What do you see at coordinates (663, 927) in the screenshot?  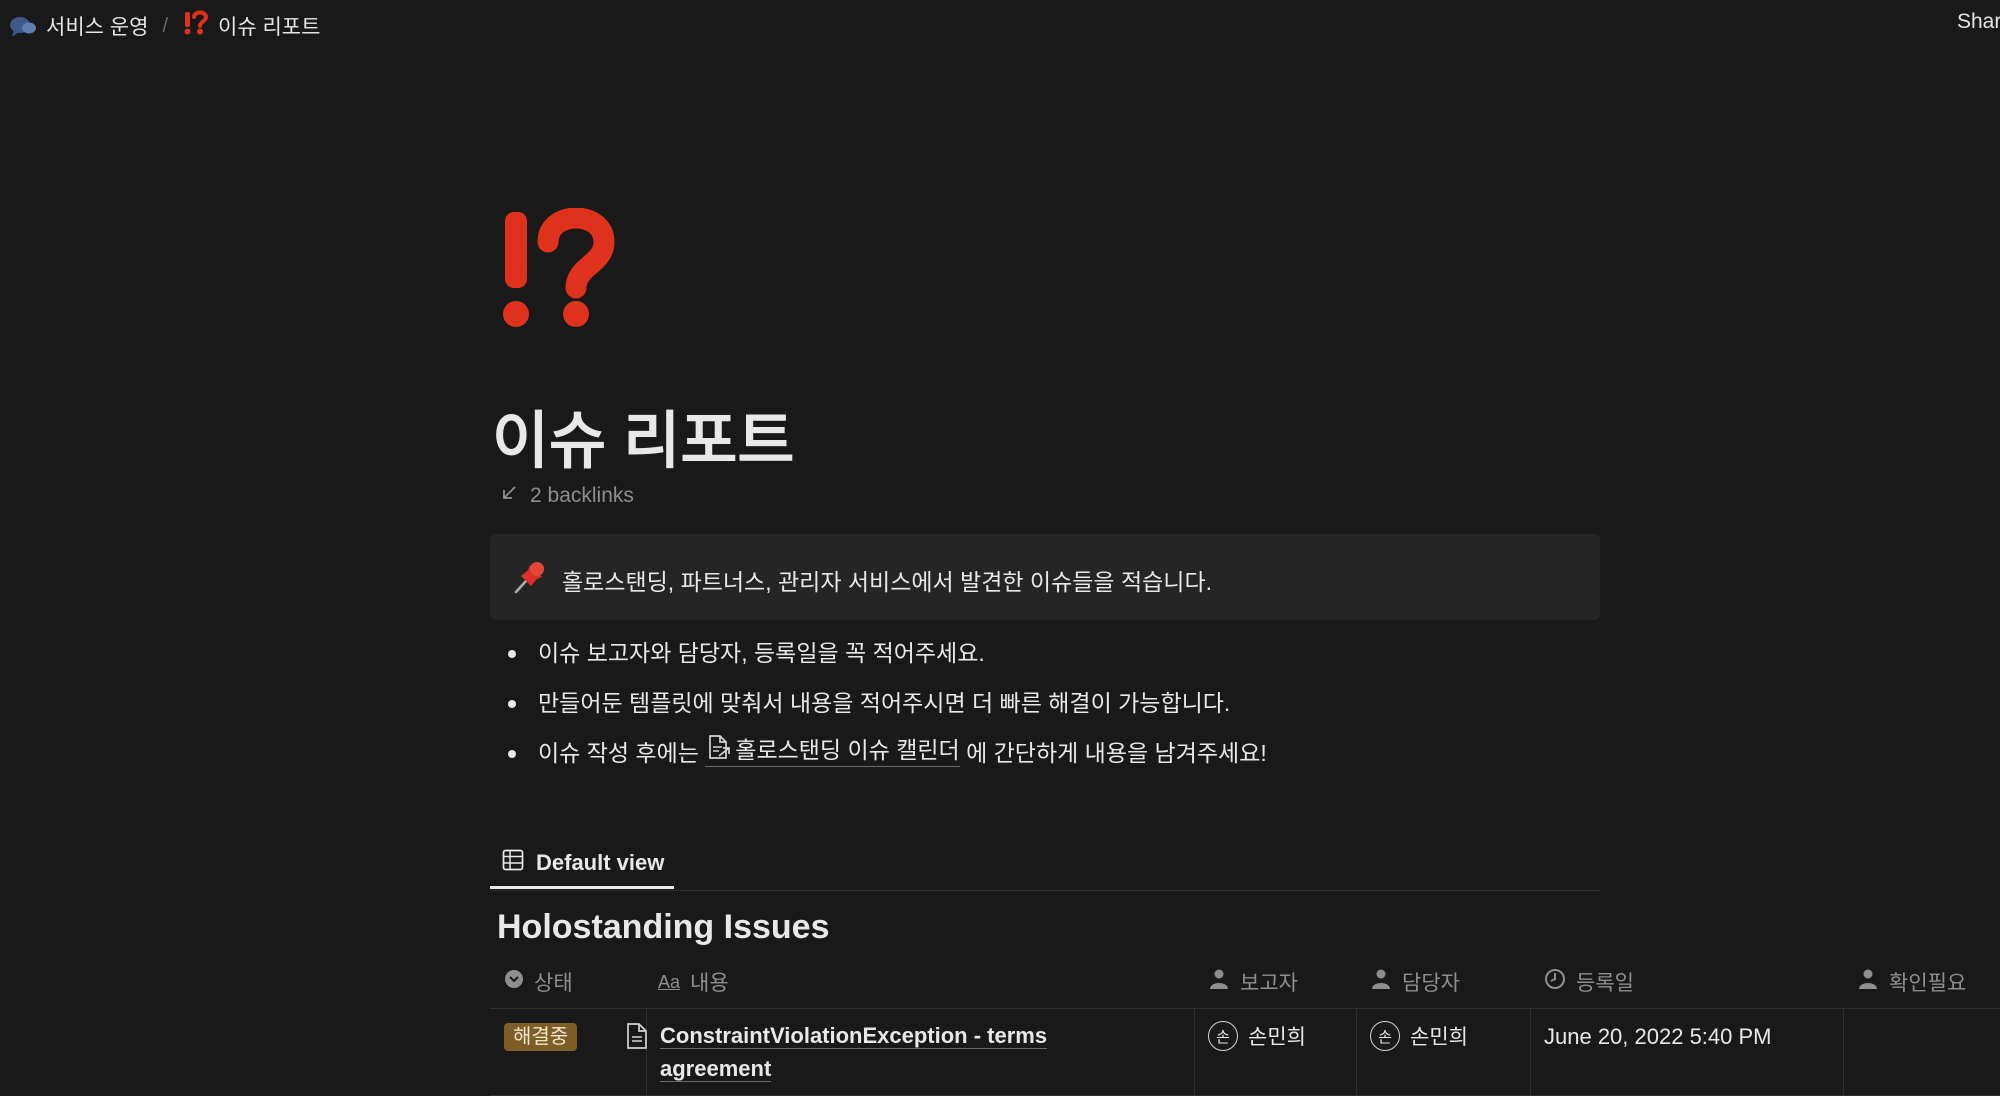 I see `database-title: Holostanding Issues` at bounding box center [663, 927].